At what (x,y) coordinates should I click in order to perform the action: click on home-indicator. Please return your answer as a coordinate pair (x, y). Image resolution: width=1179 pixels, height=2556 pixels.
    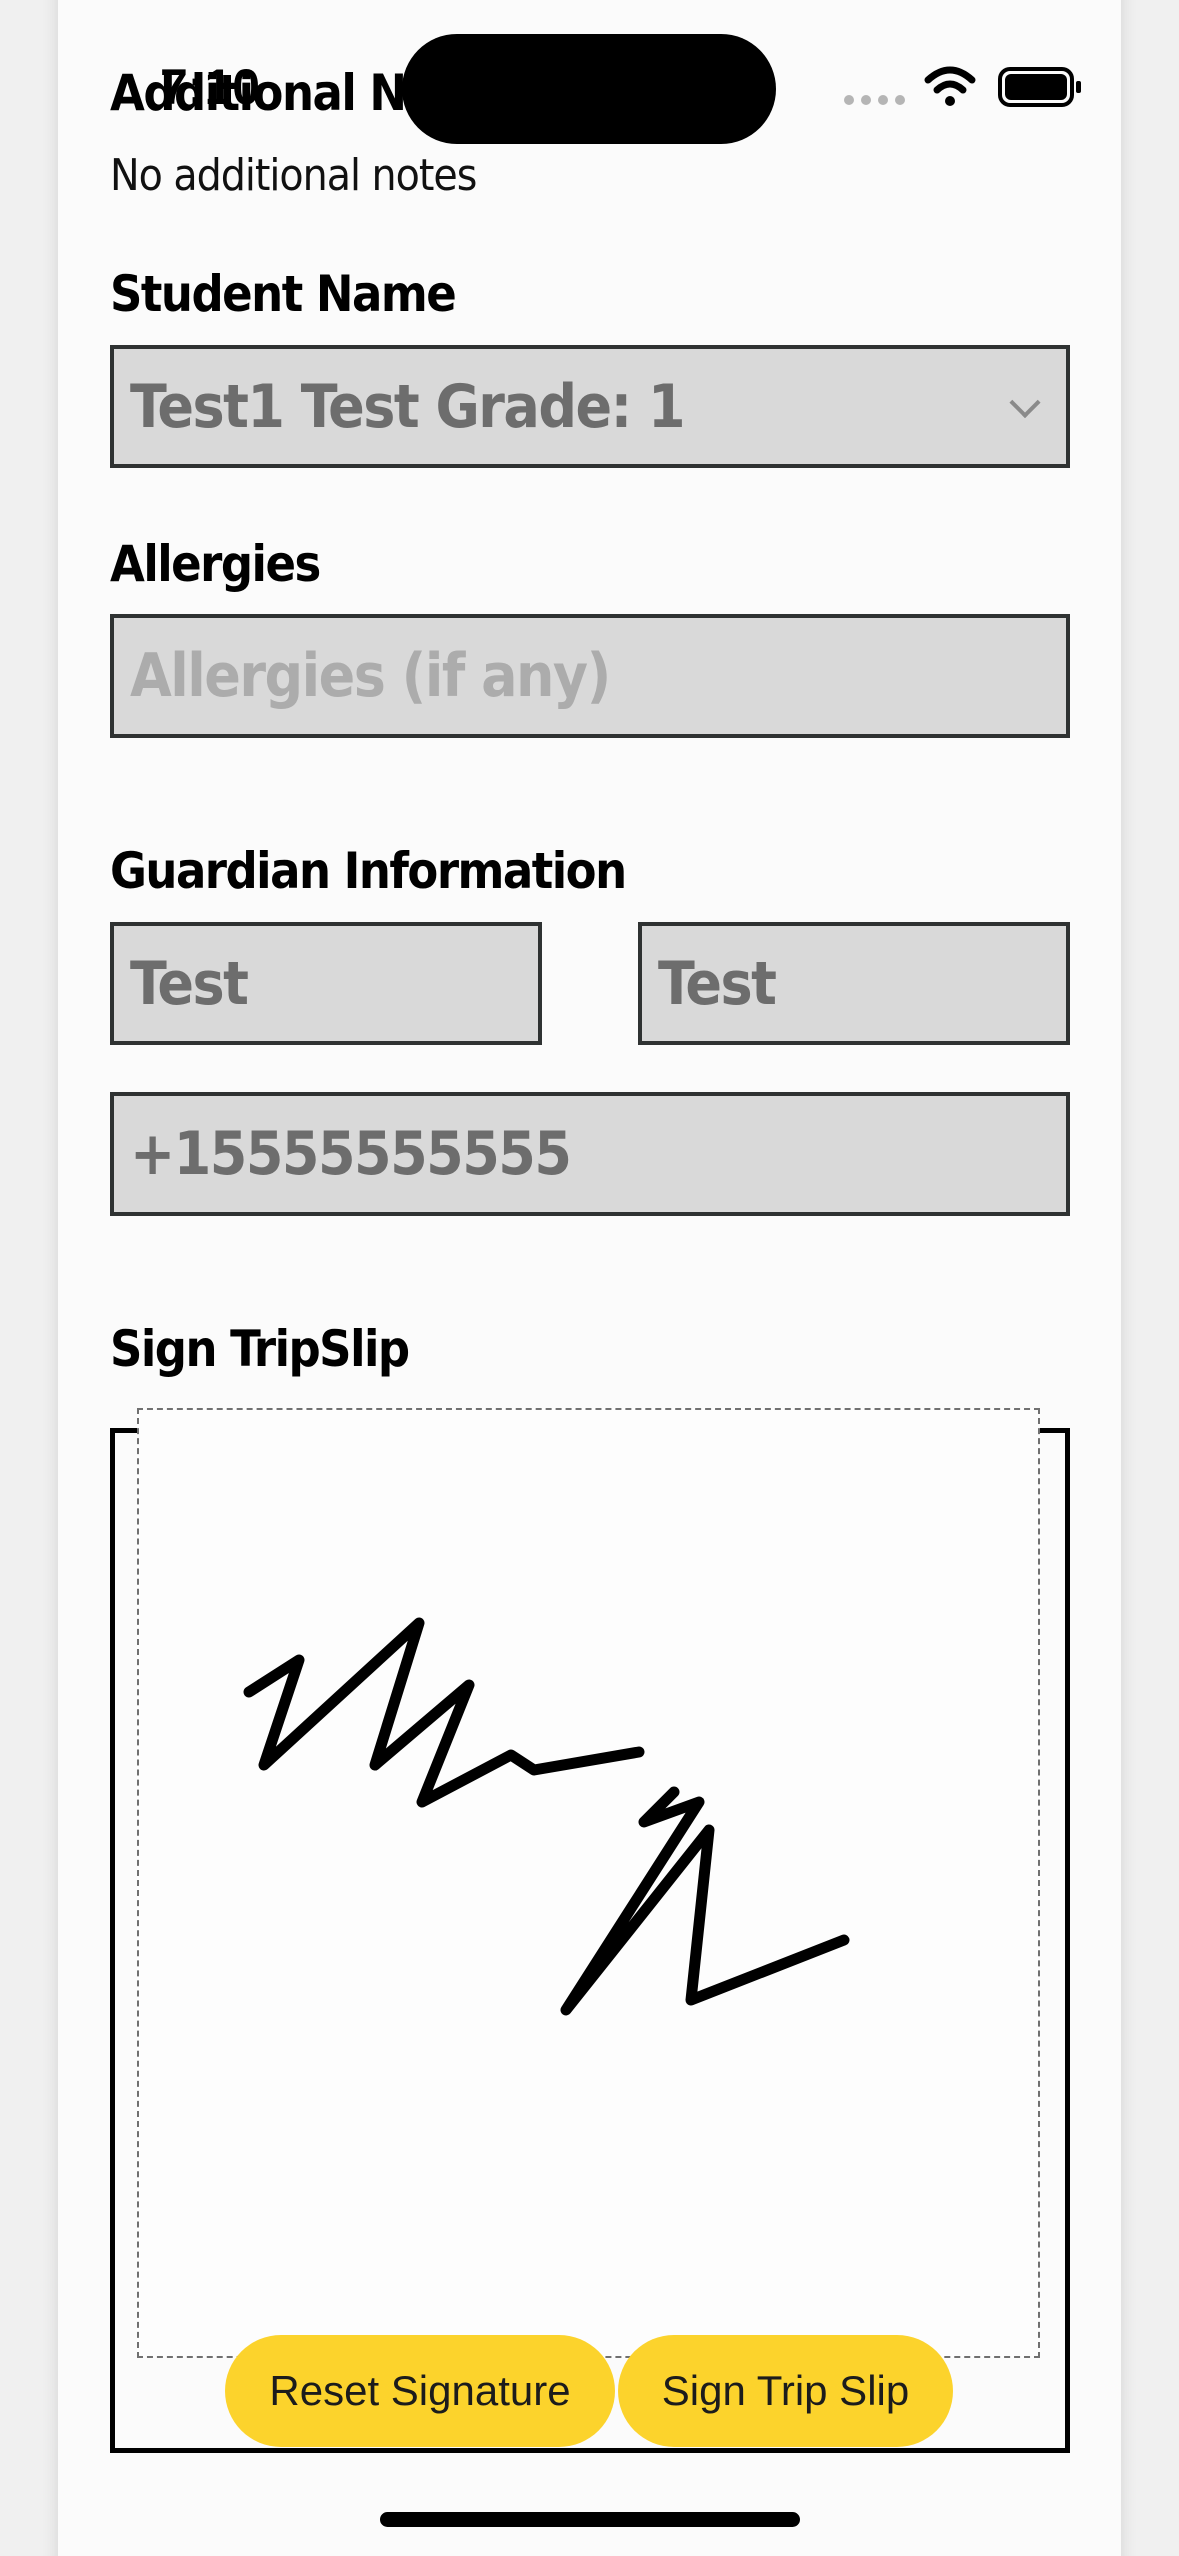
    Looking at the image, I should click on (590, 2519).